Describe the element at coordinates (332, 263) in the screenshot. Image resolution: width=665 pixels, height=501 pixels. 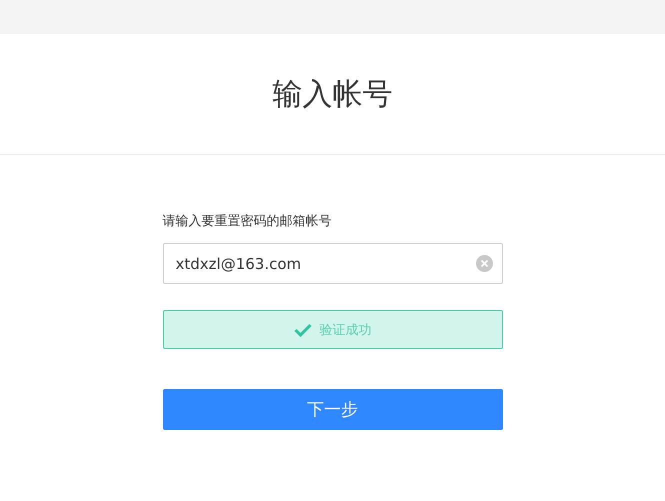
I see `email-field: xtdxzl@163.com` at that location.